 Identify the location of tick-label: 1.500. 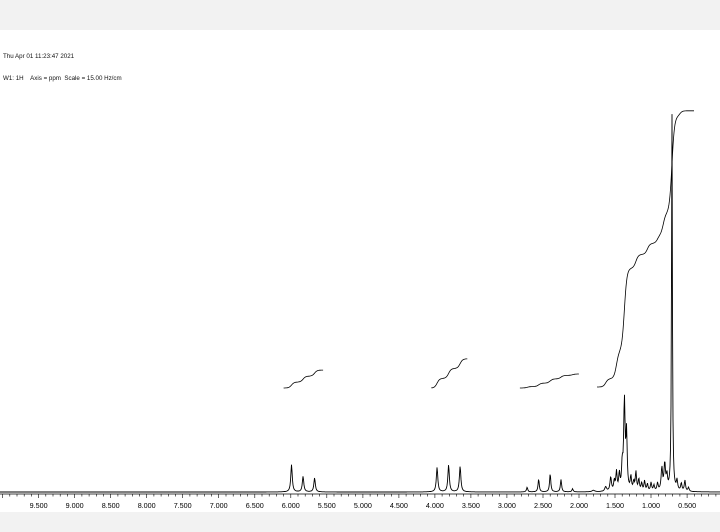
(615, 505).